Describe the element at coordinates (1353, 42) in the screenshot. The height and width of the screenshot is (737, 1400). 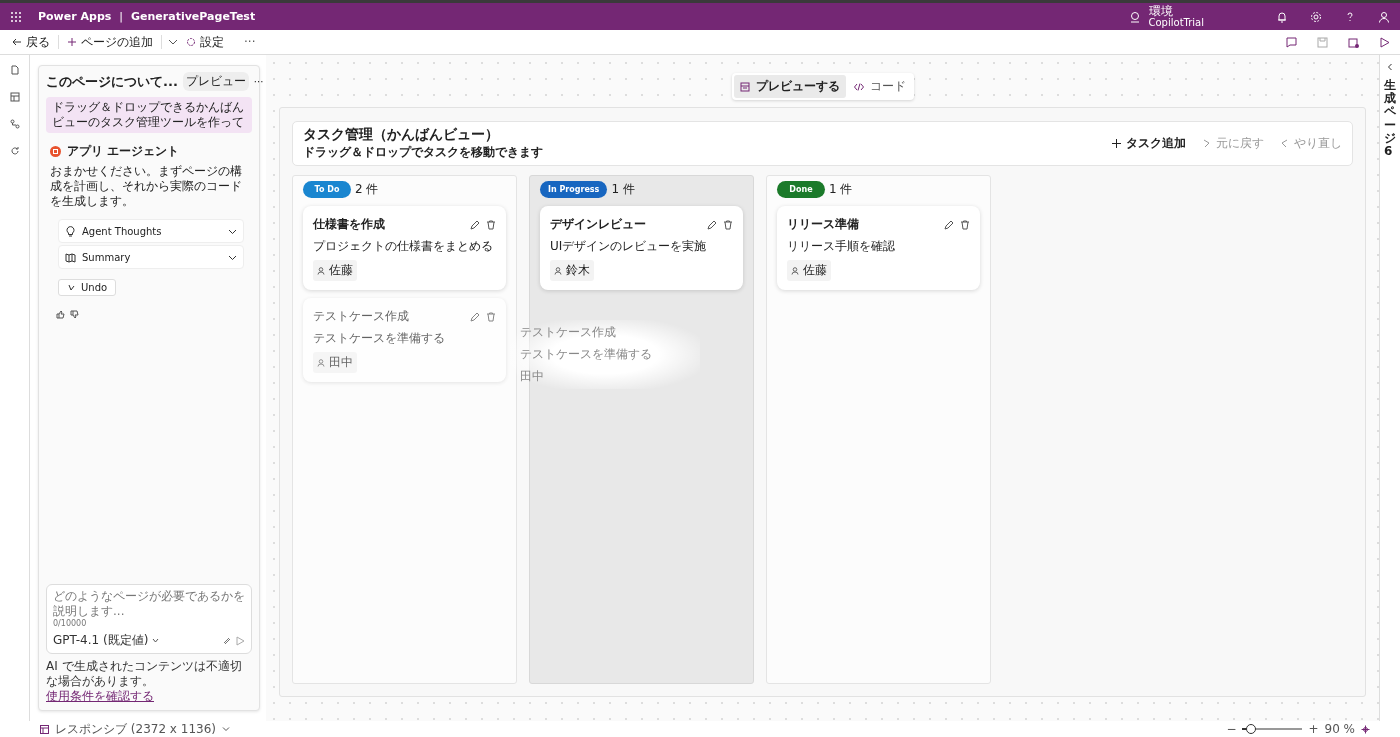
I see `publish-icon` at that location.